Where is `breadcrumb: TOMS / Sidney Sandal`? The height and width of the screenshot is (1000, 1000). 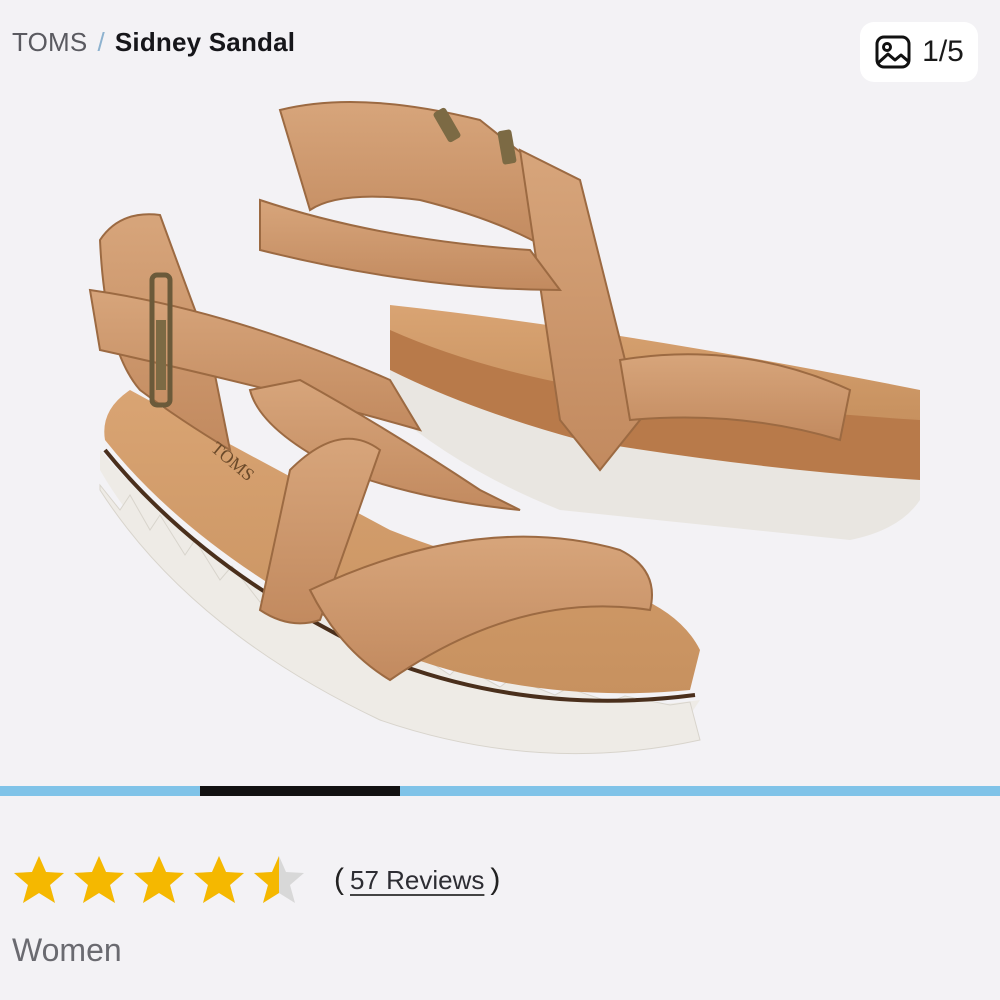 breadcrumb: TOMS / Sidney Sandal is located at coordinates (153, 42).